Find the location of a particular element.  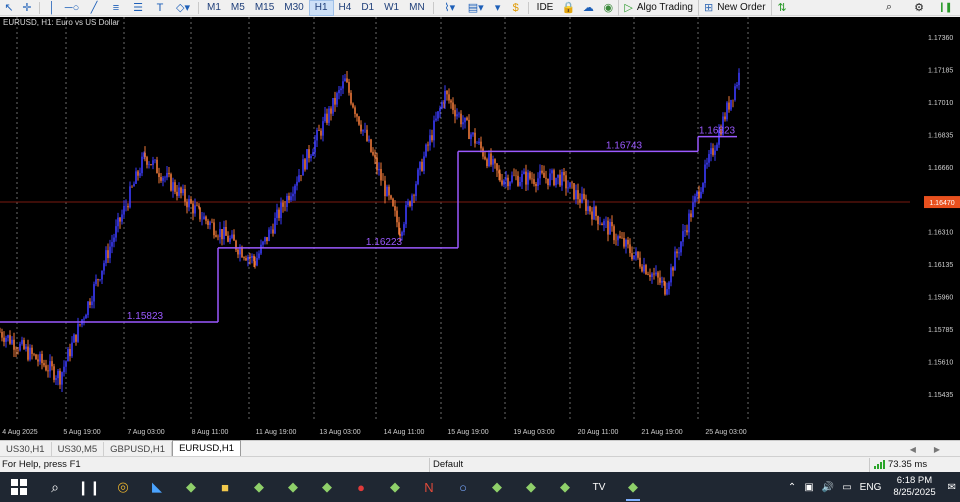

taskbar-apps: ◎ ◣ ◆ ■ ◆ ◆ ◆ ● ◆ N ○ ◆ ◆ ◆ TV ◆ is located at coordinates (378, 487).